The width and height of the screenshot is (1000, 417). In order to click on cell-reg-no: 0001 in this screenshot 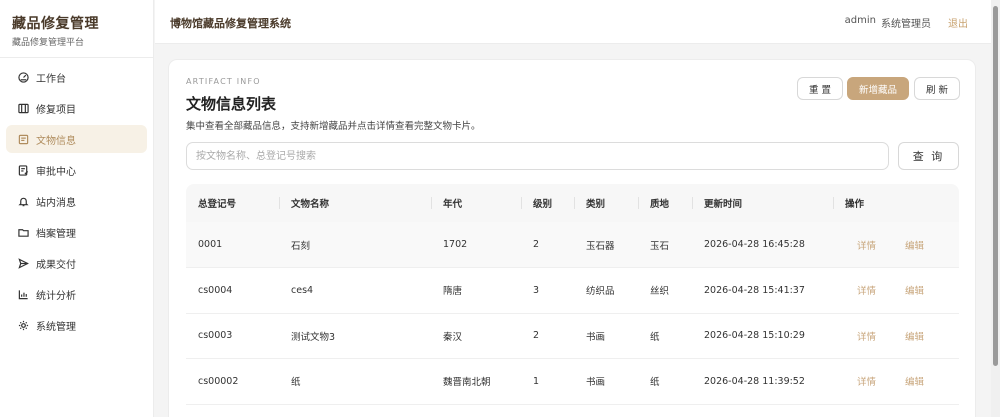, I will do `click(232, 245)`.